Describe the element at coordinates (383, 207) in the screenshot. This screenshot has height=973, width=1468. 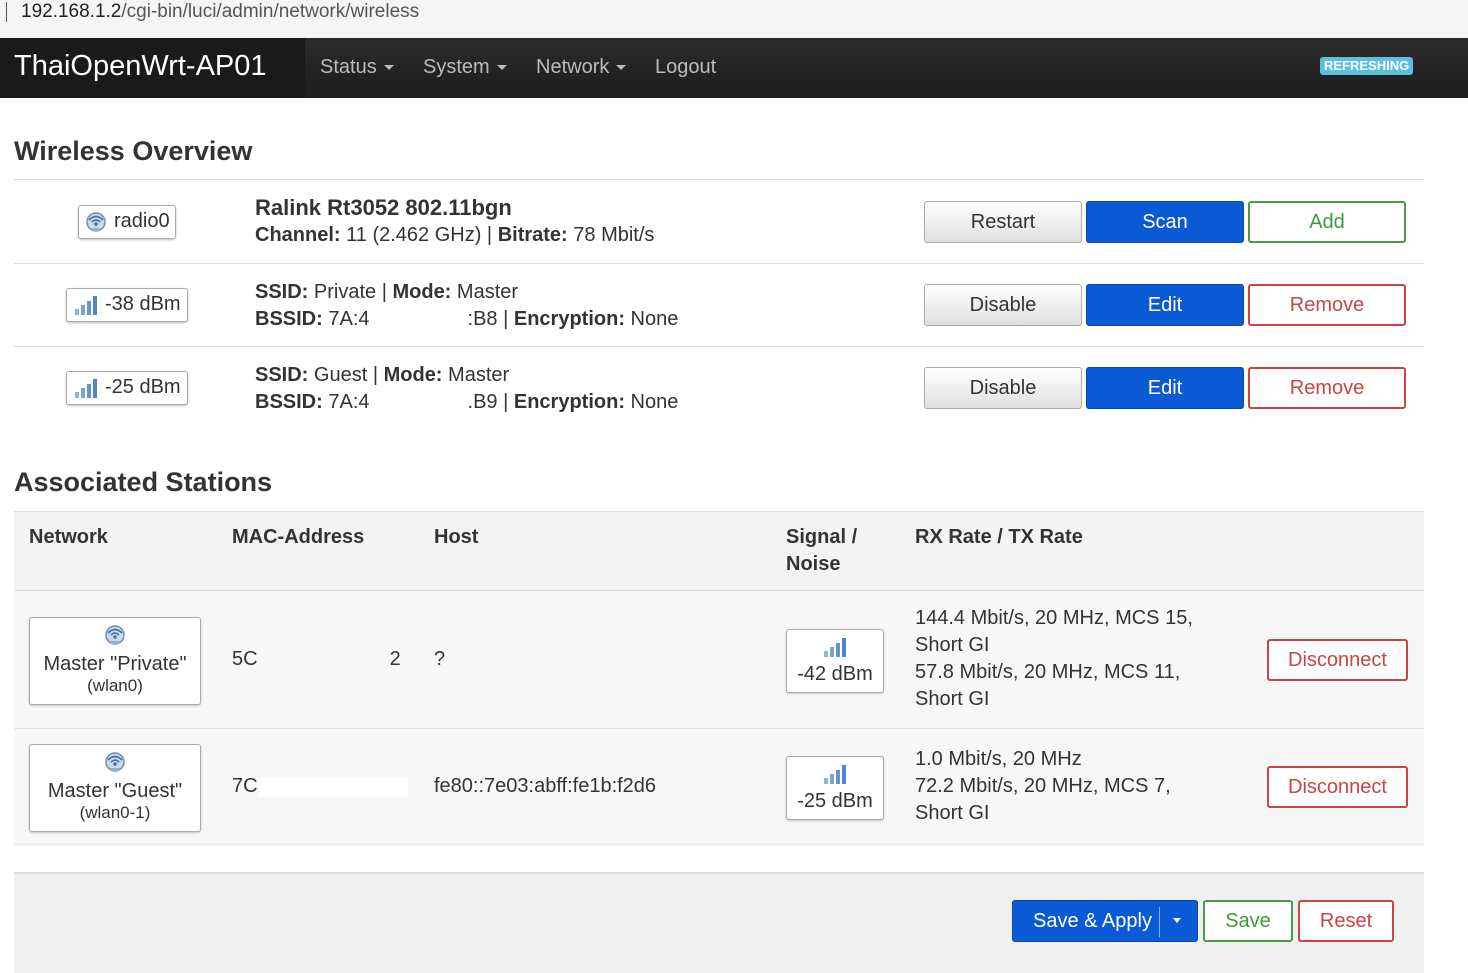
I see `radio-device-name: Ralink Rt3052 802.11bgn` at that location.